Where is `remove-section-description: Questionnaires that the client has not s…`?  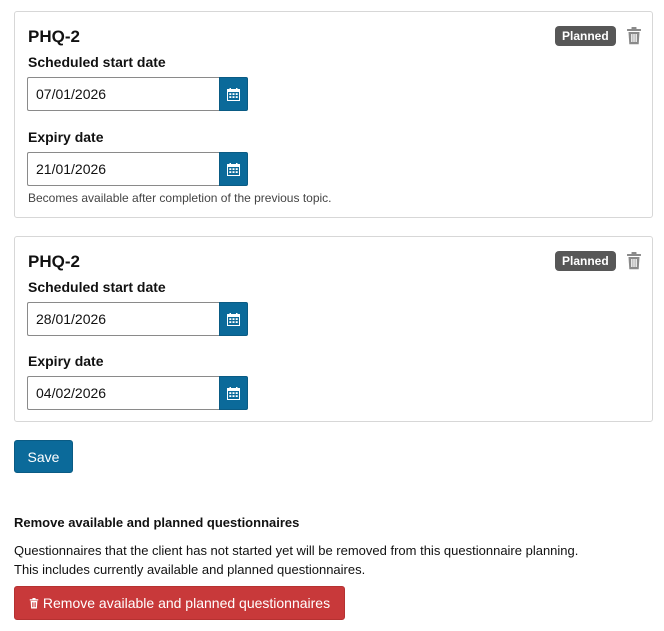 remove-section-description: Questionnaires that the client has not s… is located at coordinates (334, 560).